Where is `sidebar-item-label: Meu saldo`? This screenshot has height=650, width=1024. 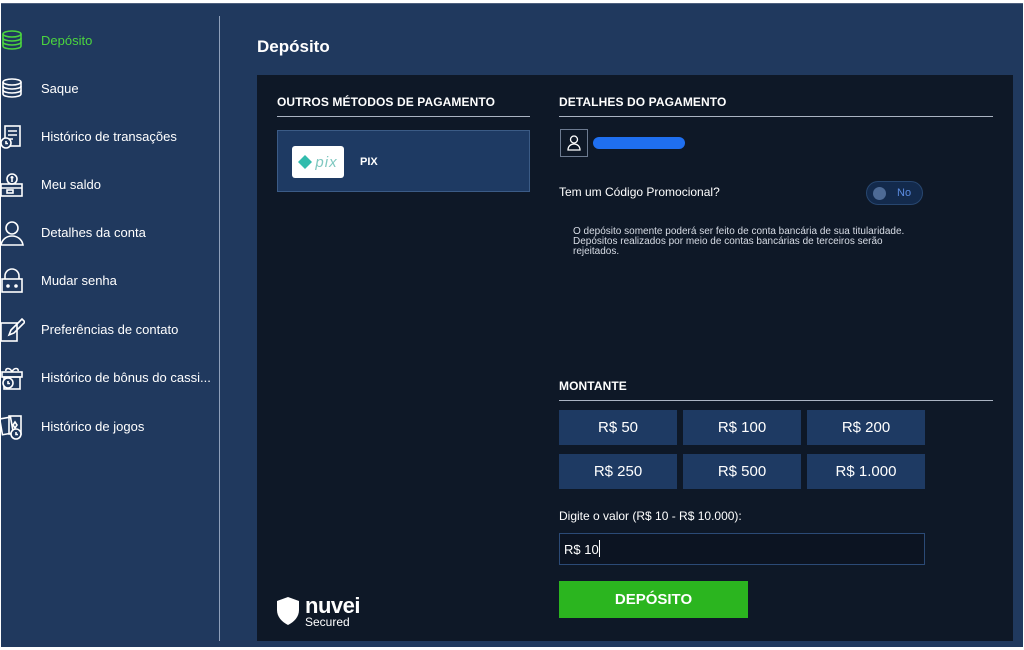 sidebar-item-label: Meu saldo is located at coordinates (71, 184).